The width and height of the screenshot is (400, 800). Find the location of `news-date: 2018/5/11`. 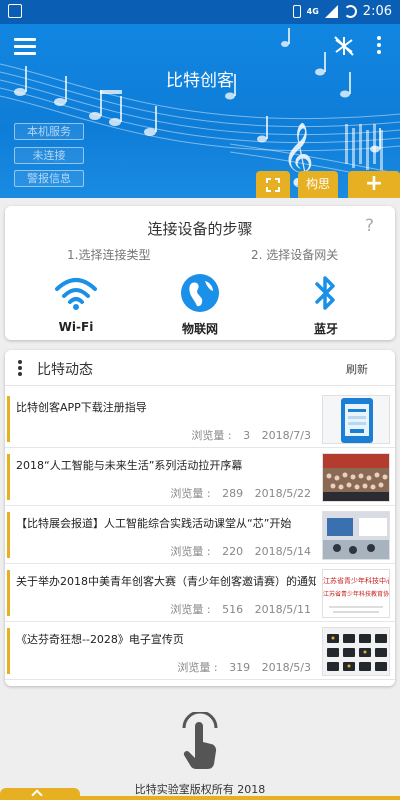

news-date: 2018/5/11 is located at coordinates (282, 609).